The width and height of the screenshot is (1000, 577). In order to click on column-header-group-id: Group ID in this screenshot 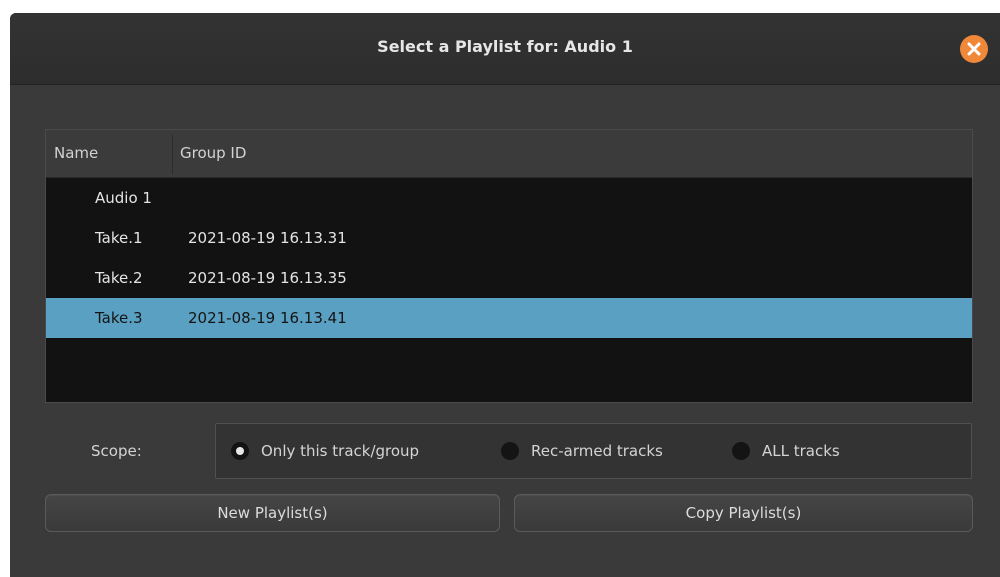, I will do `click(213, 153)`.